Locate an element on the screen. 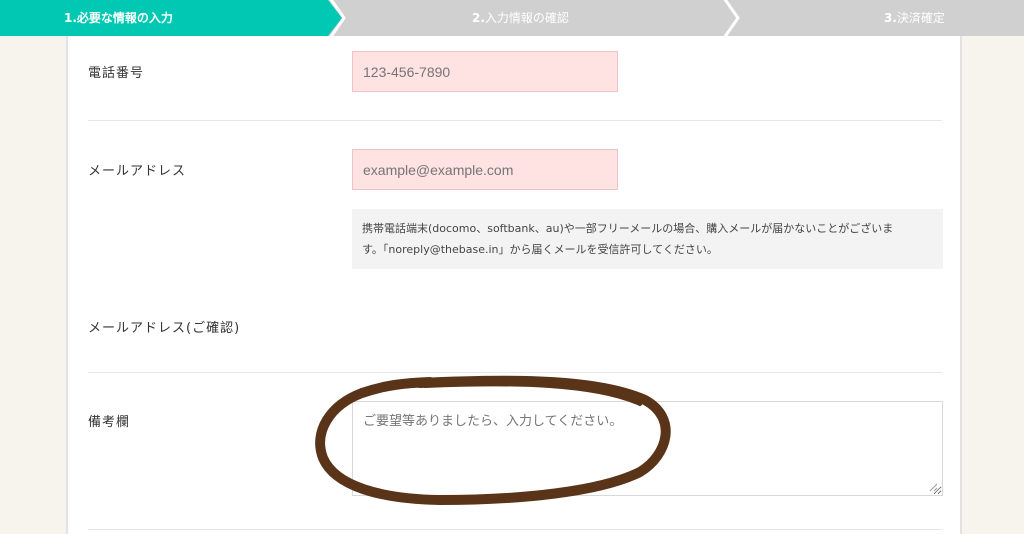  notes-textarea is located at coordinates (647, 448).